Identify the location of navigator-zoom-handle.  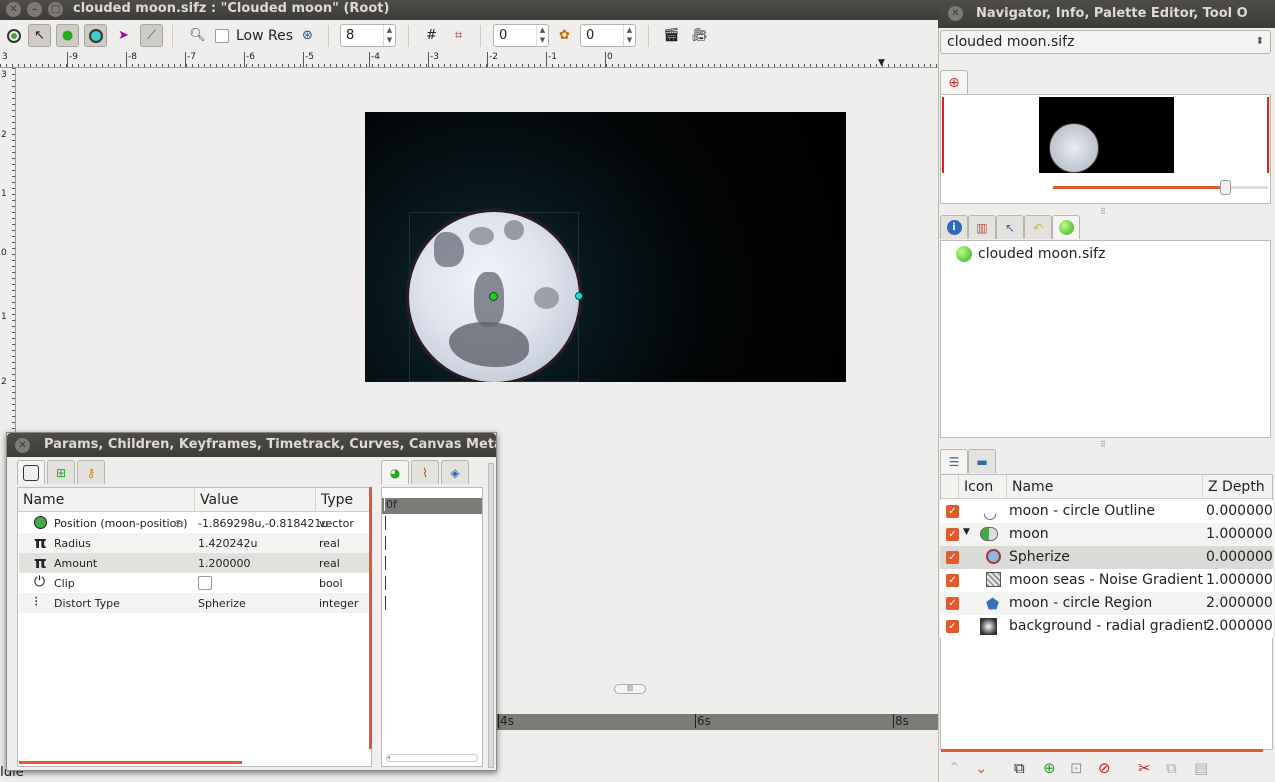
(1225, 187).